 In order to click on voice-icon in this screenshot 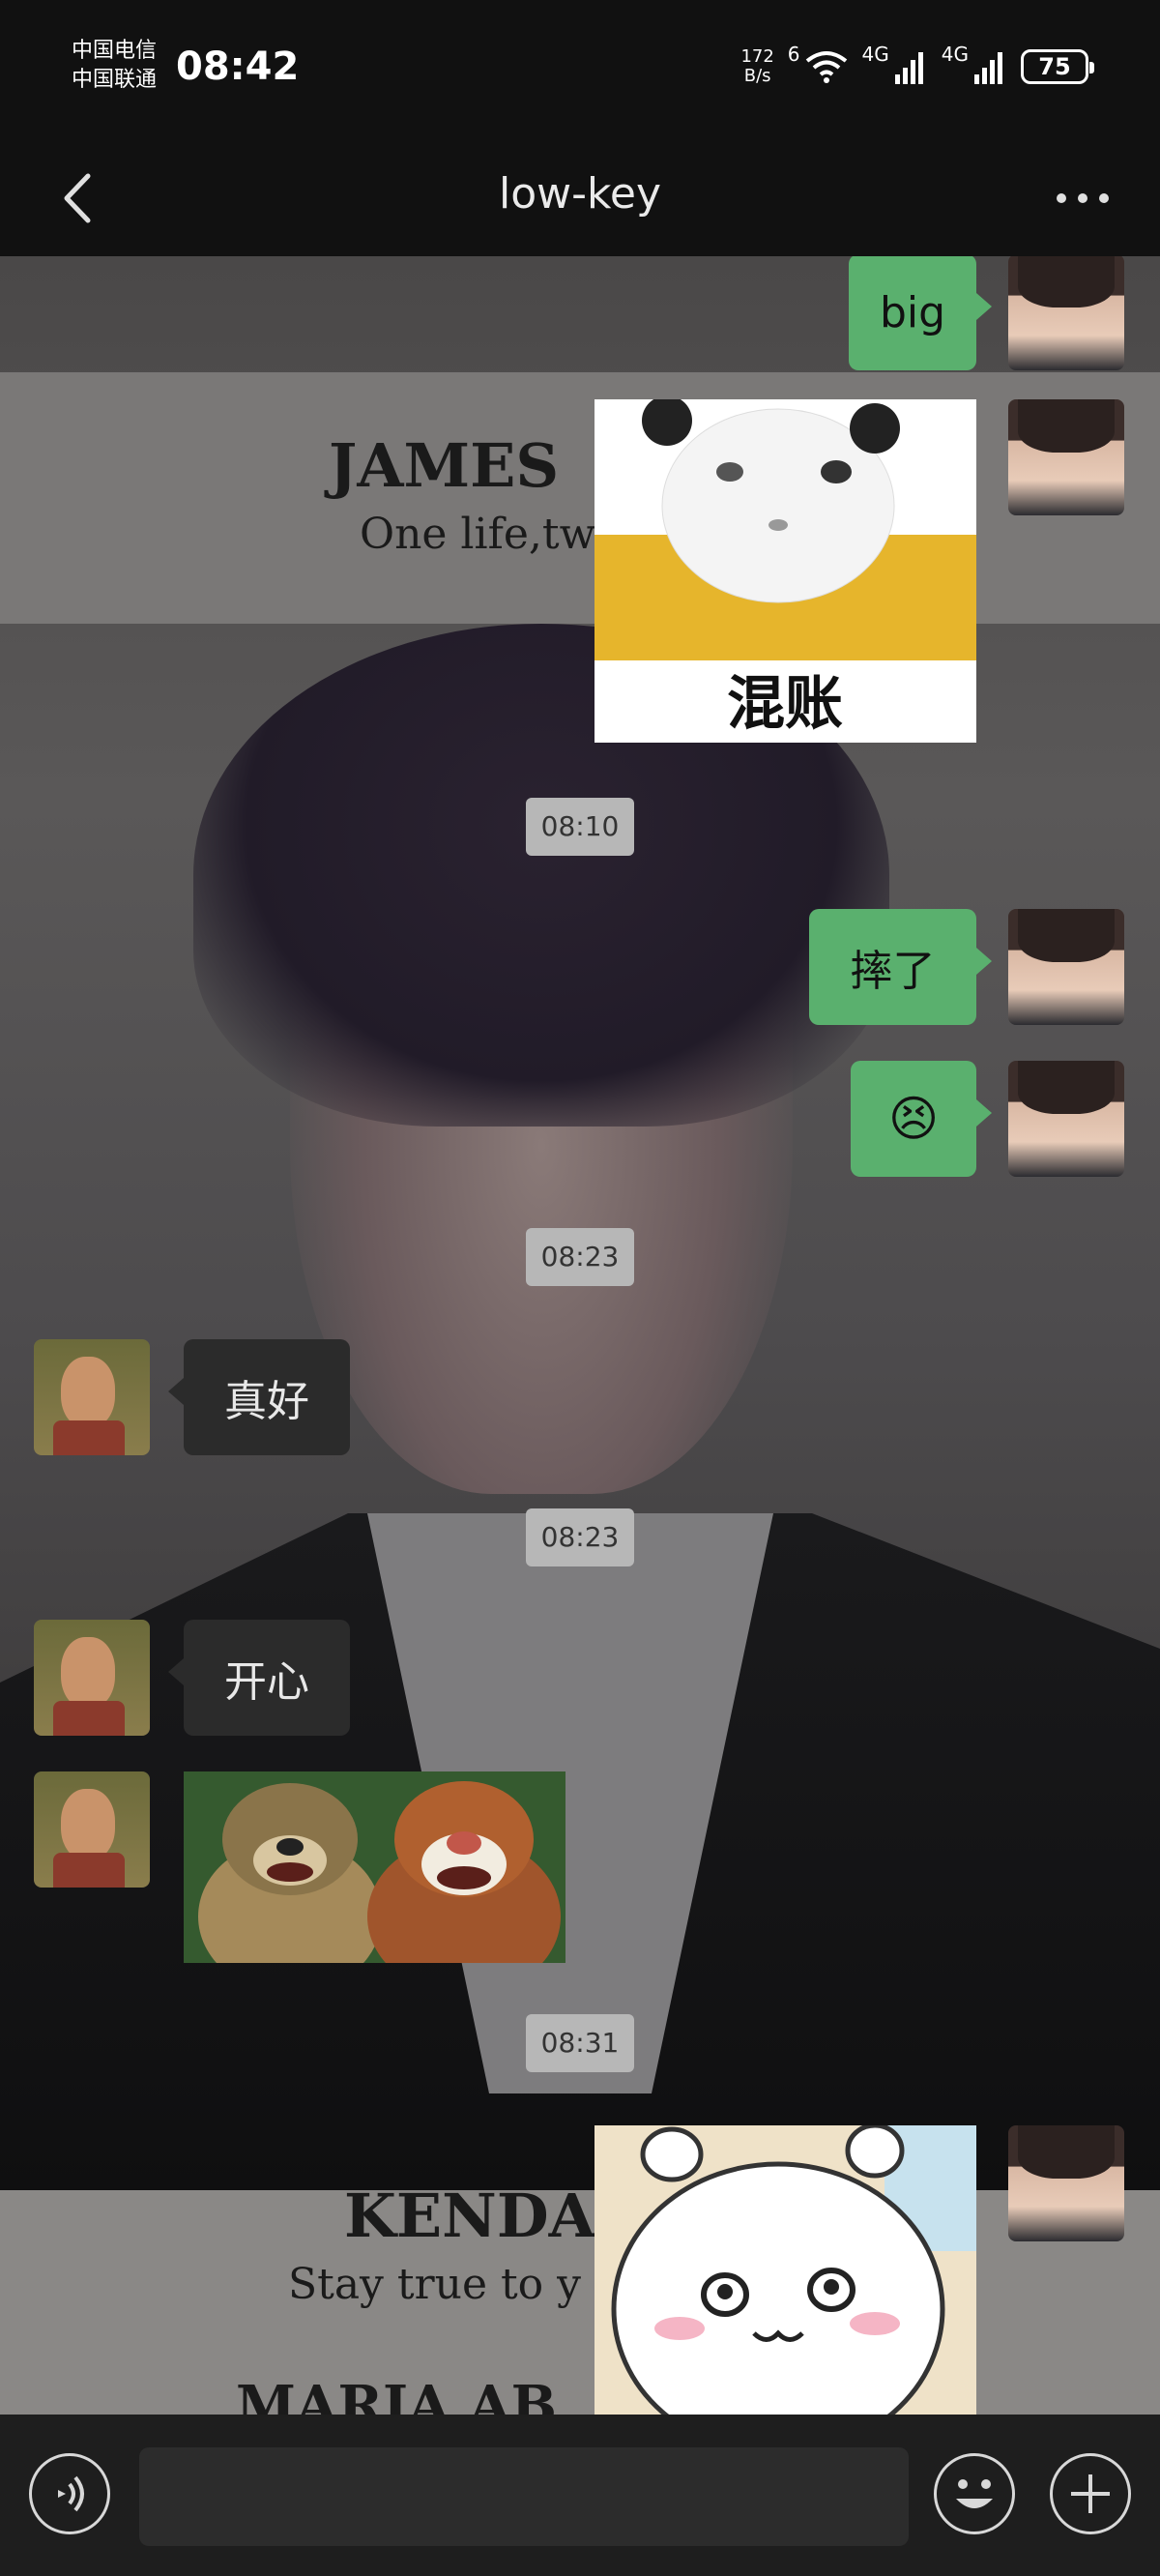, I will do `click(71, 2493)`.